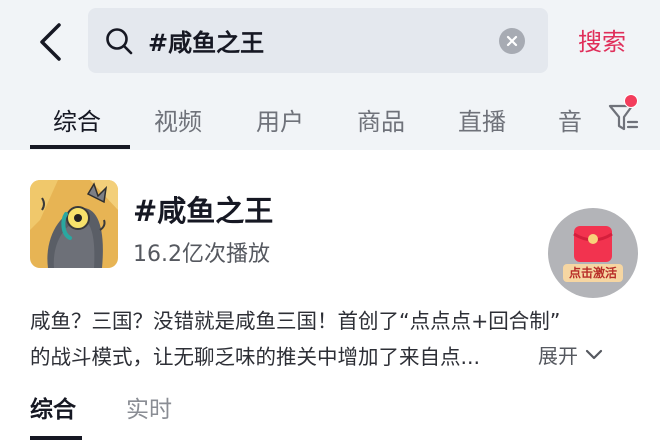 The image size is (660, 440). I want to click on tab-music: 音, so click(570, 119).